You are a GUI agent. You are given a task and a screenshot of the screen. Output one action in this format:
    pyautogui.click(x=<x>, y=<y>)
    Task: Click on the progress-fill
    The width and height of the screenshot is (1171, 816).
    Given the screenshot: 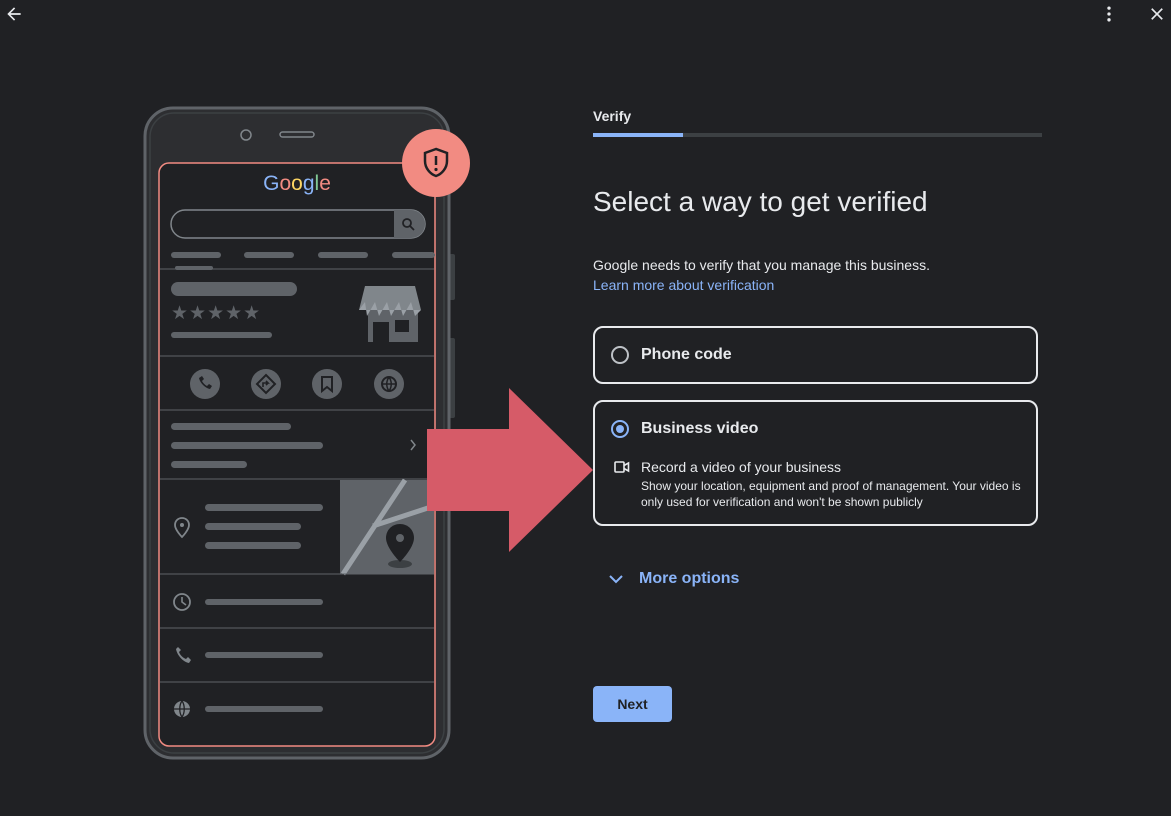 What is the action you would take?
    pyautogui.click(x=638, y=135)
    